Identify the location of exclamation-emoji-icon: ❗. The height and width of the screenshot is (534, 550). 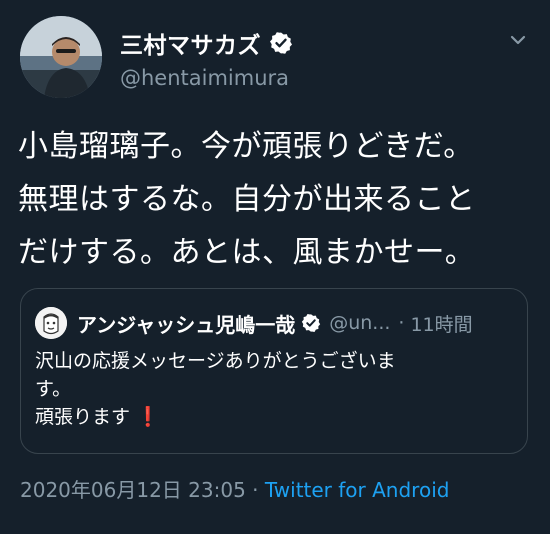
(148, 417).